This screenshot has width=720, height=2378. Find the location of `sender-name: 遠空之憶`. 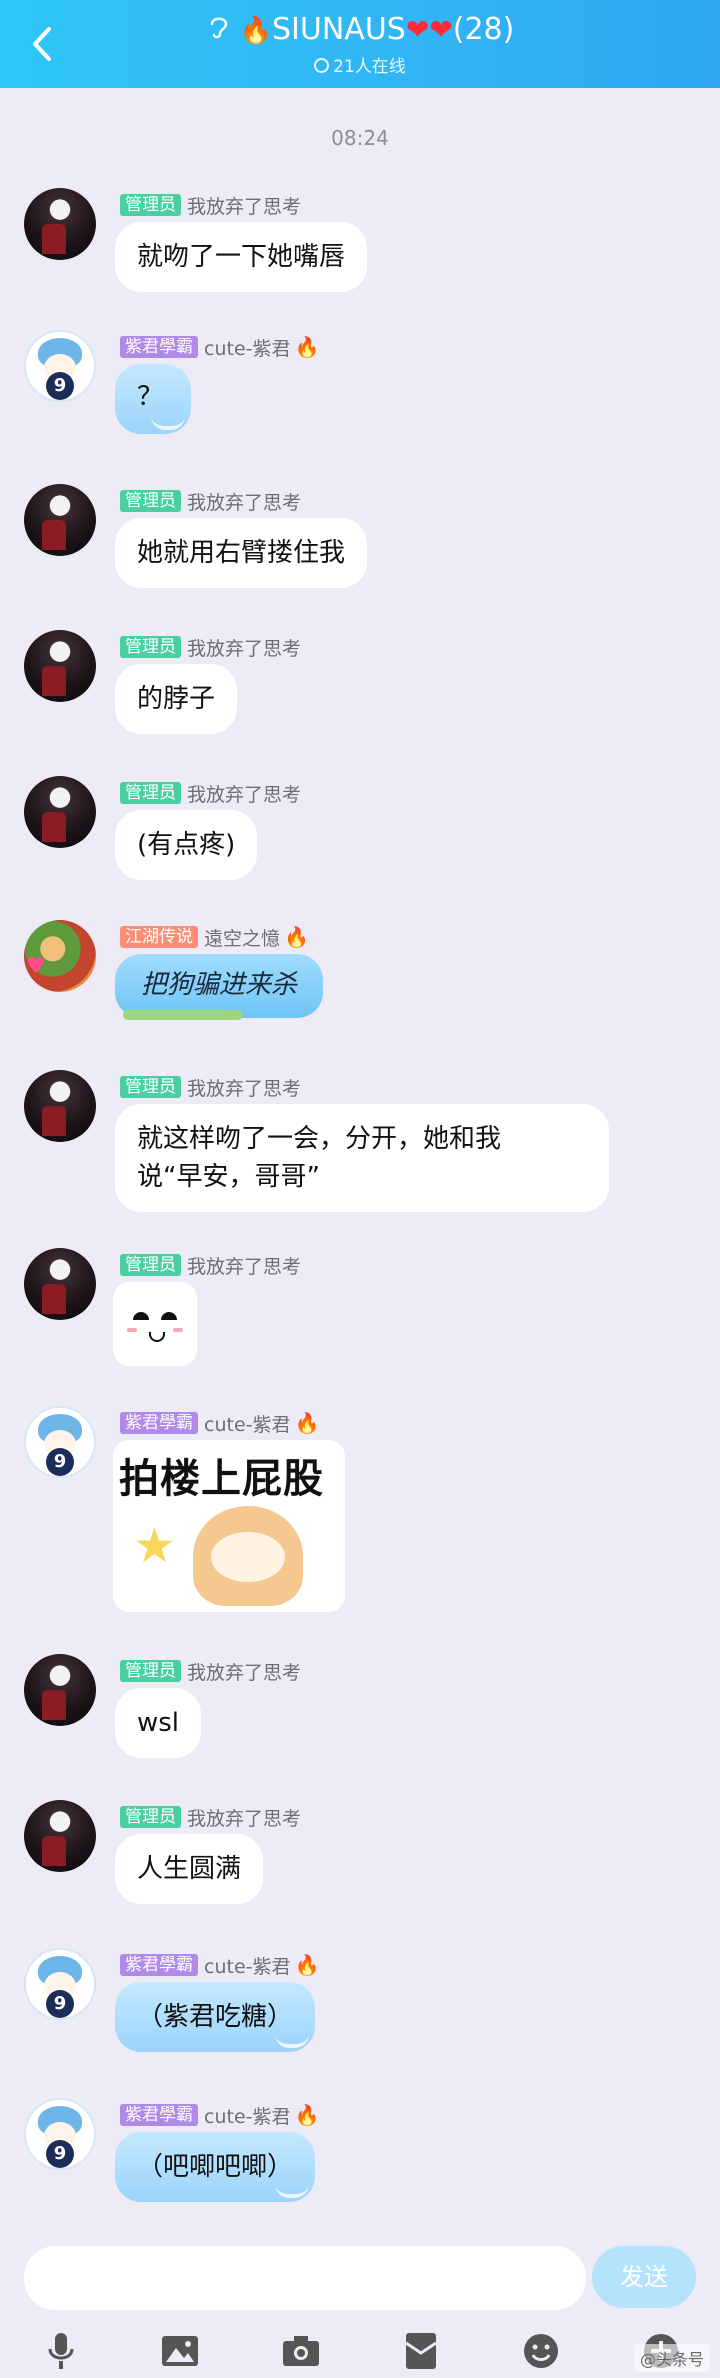

sender-name: 遠空之憶 is located at coordinates (242, 937).